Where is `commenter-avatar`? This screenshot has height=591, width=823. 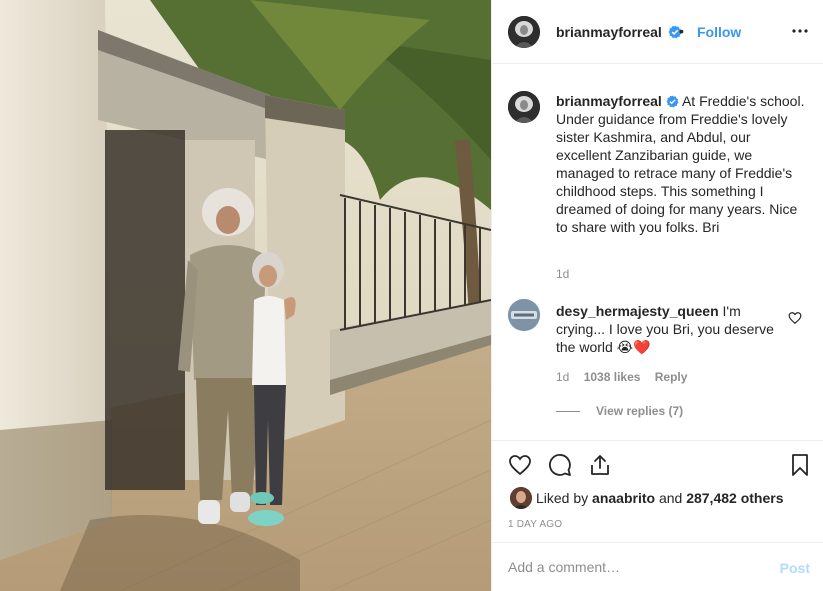 commenter-avatar is located at coordinates (524, 315).